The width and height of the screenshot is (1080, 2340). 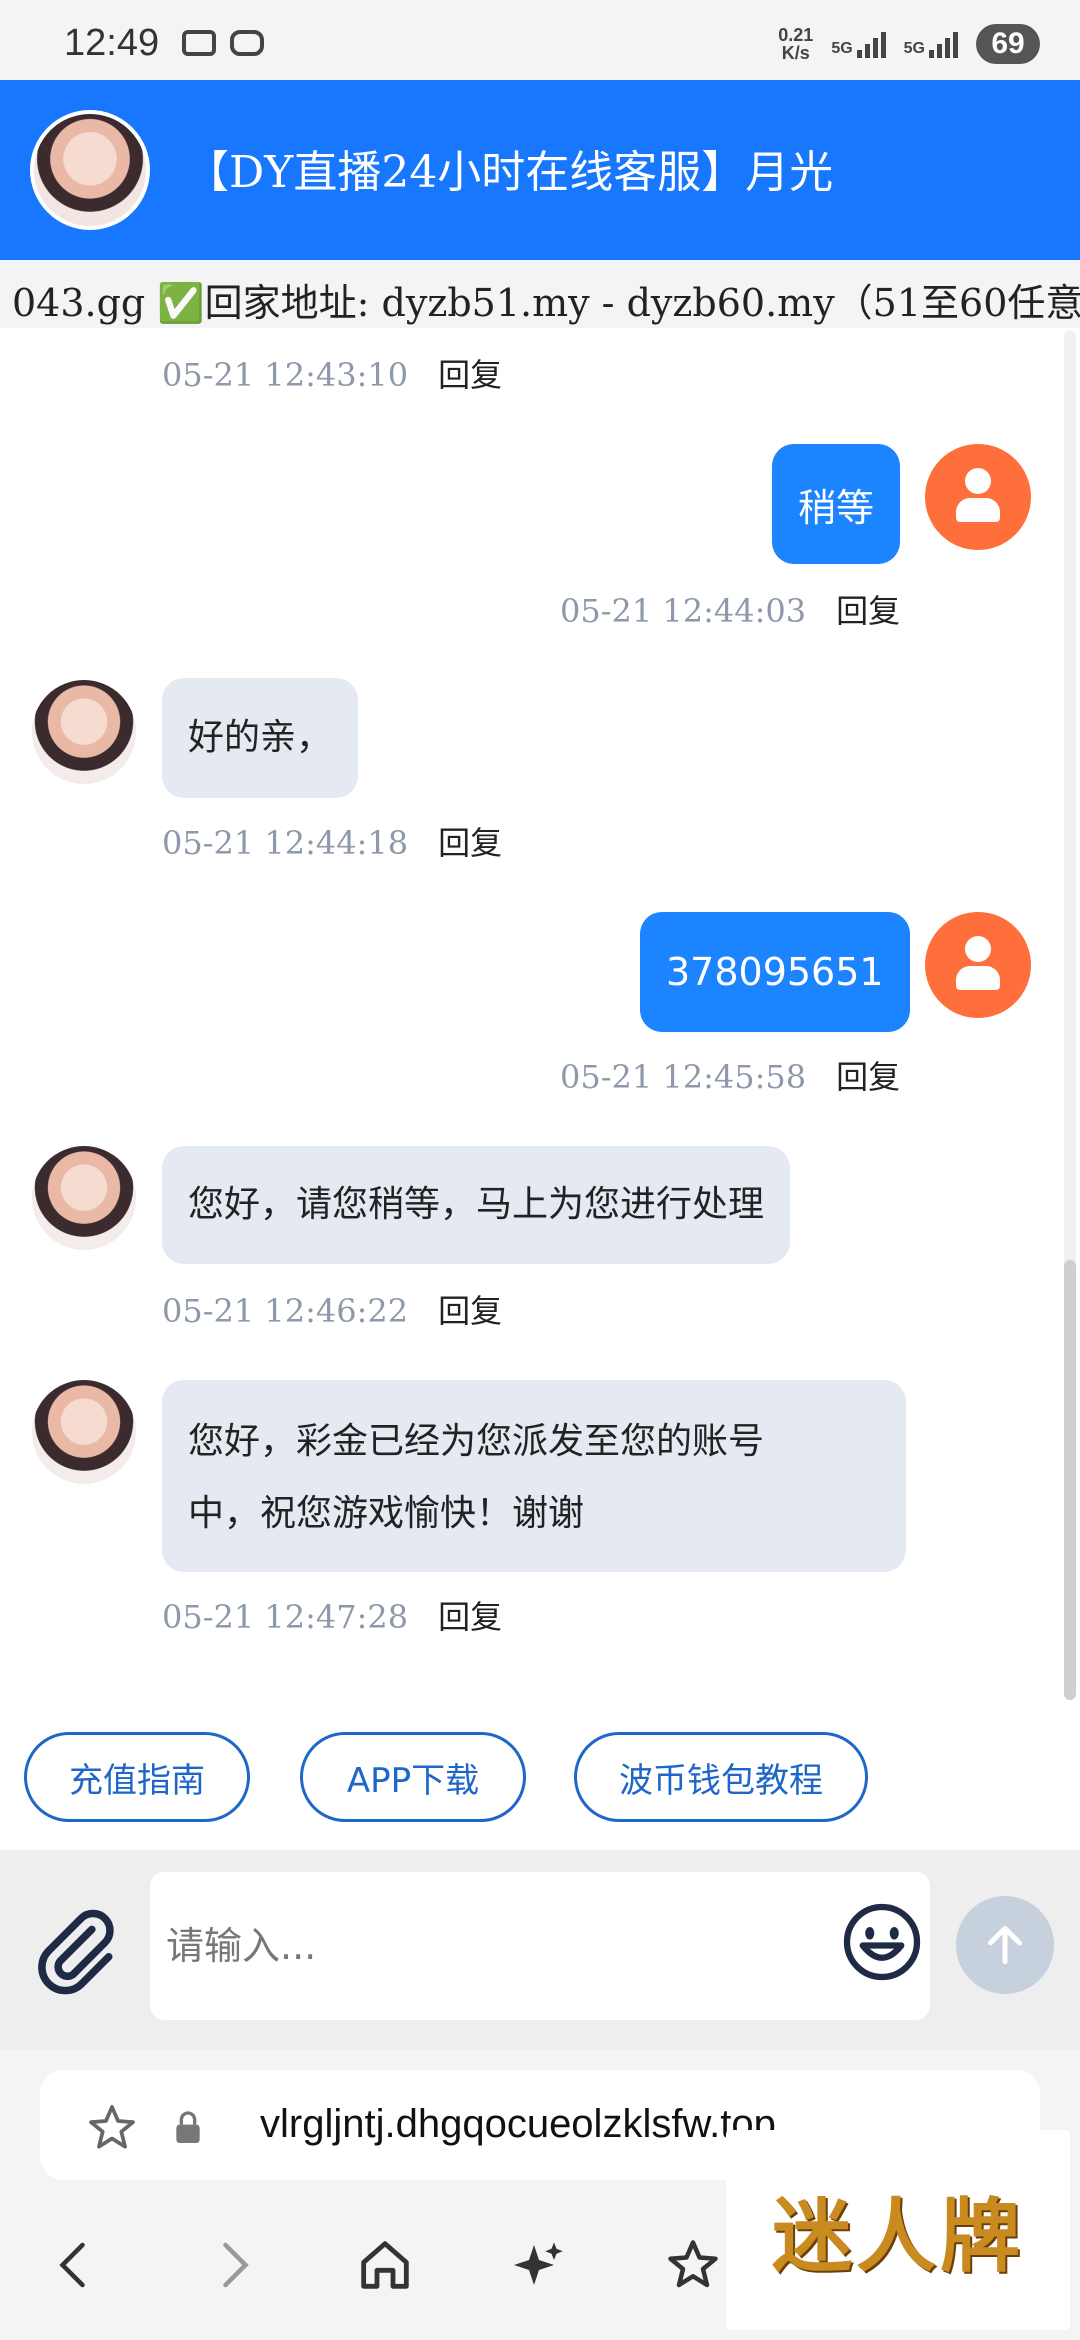 What do you see at coordinates (1070, 1480) in the screenshot?
I see `scrollbar-thumb` at bounding box center [1070, 1480].